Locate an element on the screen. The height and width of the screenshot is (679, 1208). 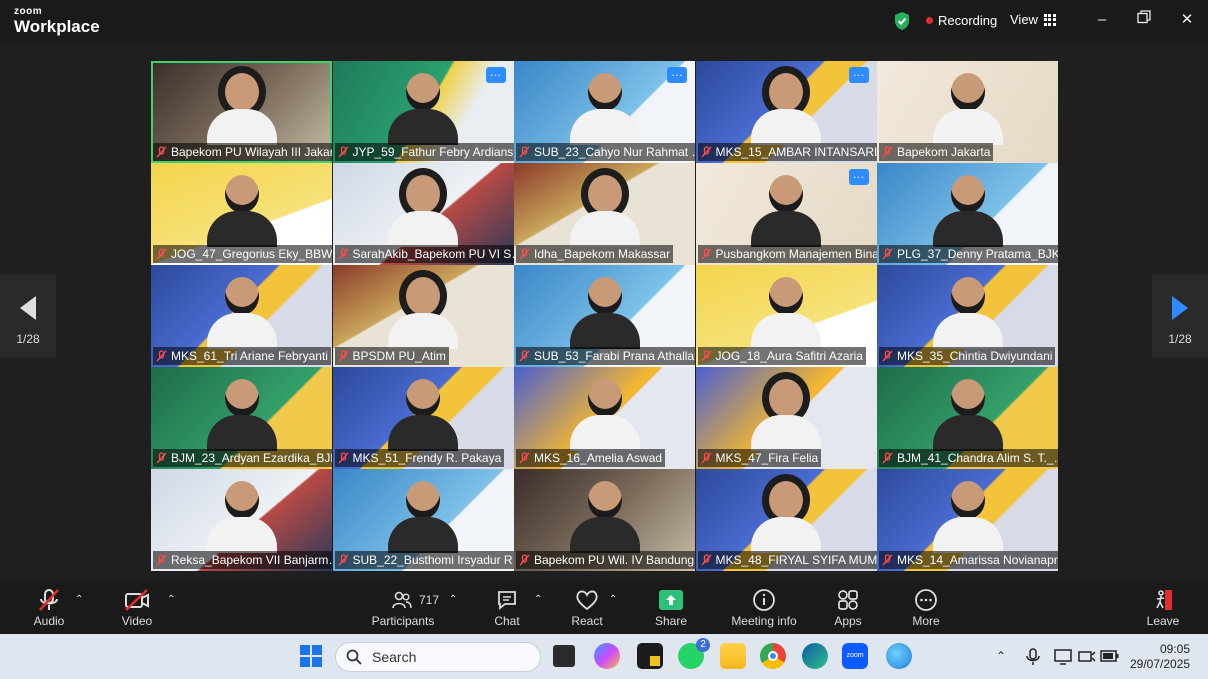
task-view-icon is located at coordinates (564, 656).